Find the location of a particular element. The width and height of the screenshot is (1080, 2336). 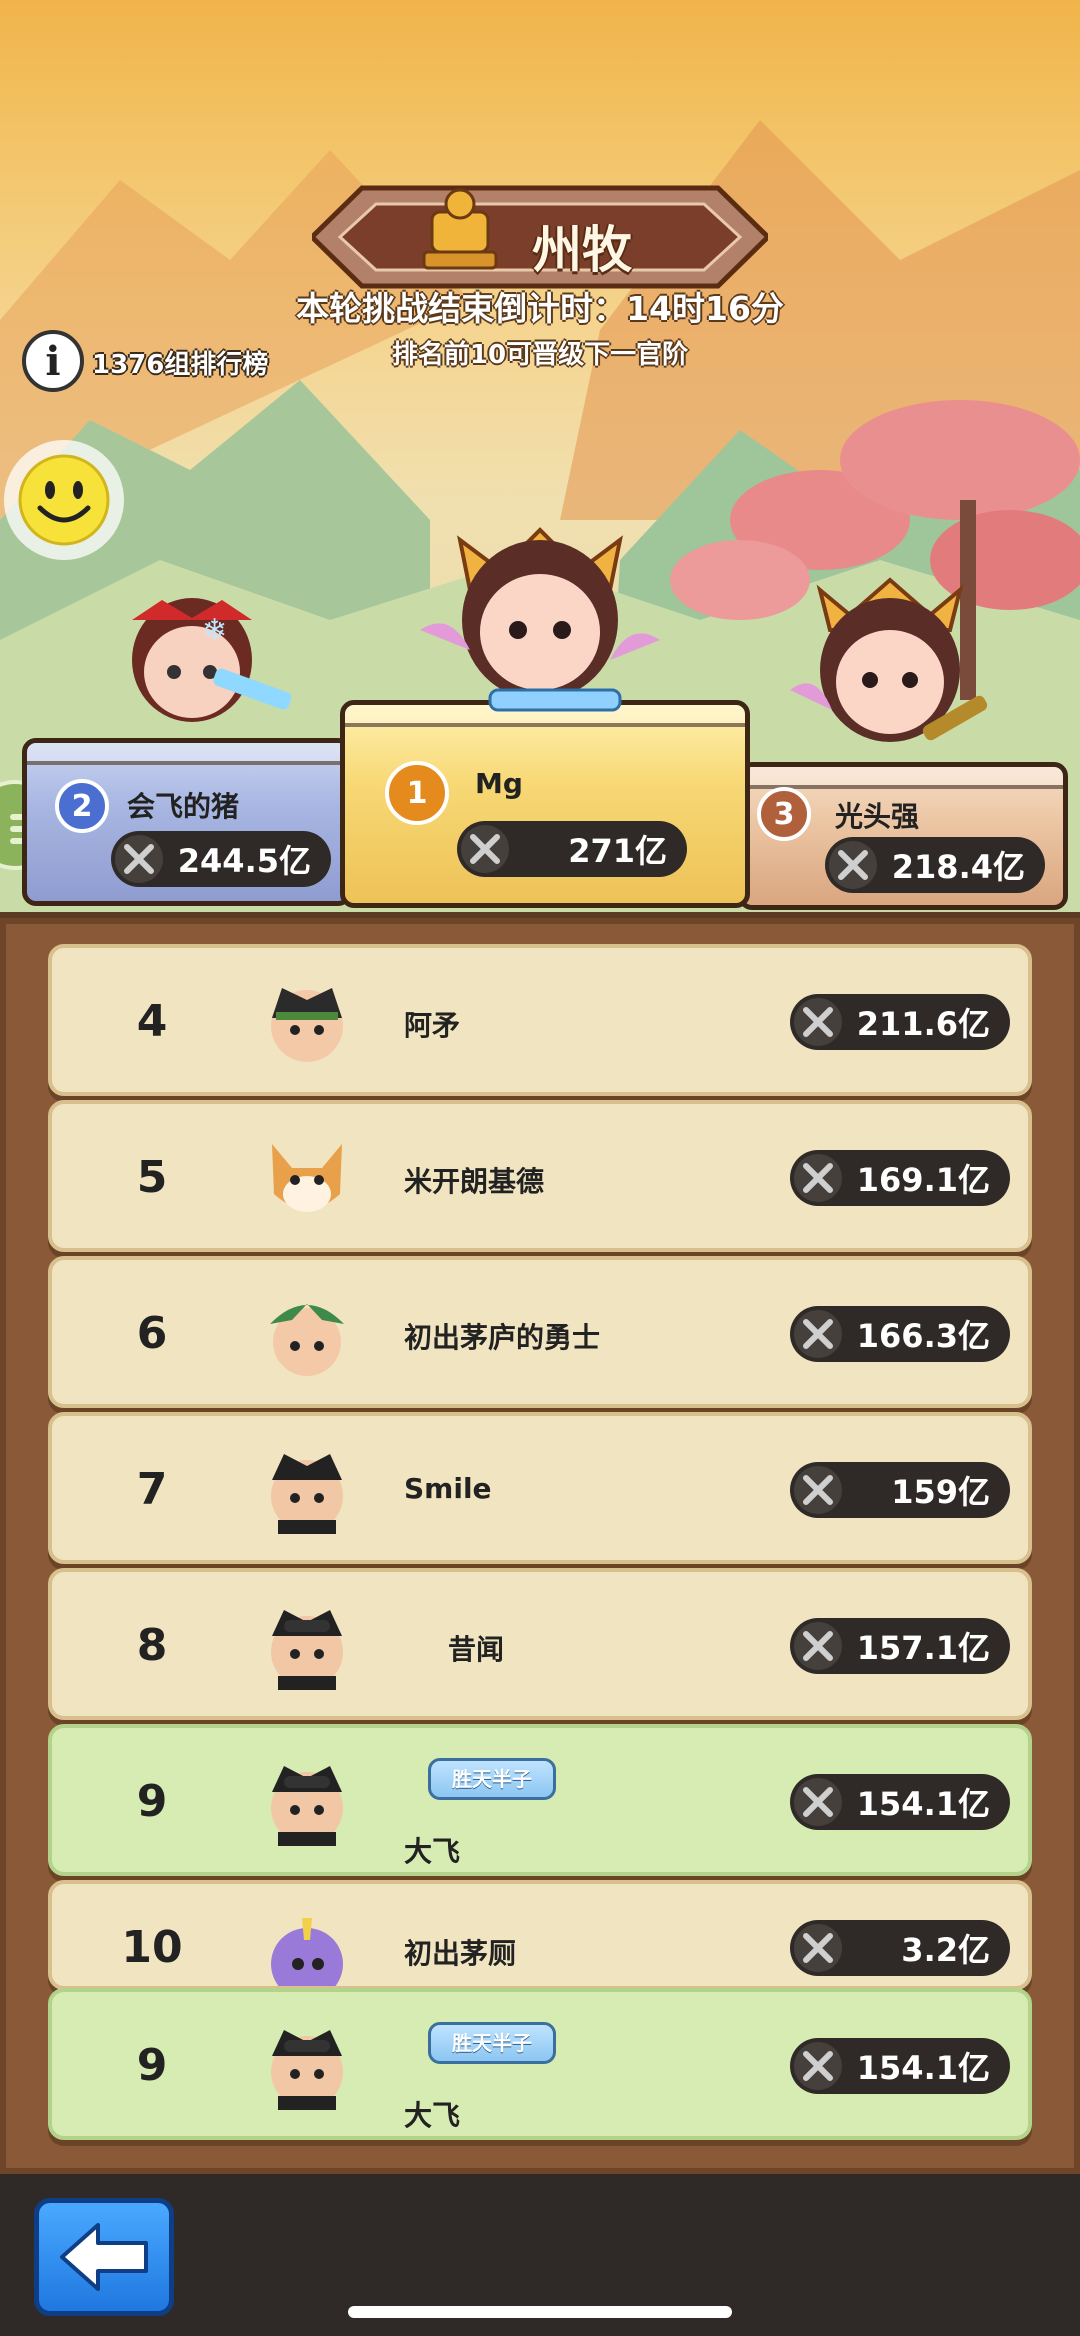

ranking-row: 5 米开朗基德 169.1亿 is located at coordinates (540, 1176).